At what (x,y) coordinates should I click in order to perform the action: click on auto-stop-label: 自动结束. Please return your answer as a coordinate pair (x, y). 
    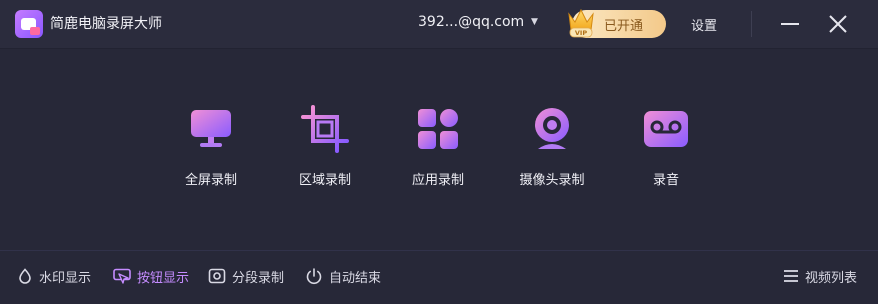
    Looking at the image, I should click on (355, 278).